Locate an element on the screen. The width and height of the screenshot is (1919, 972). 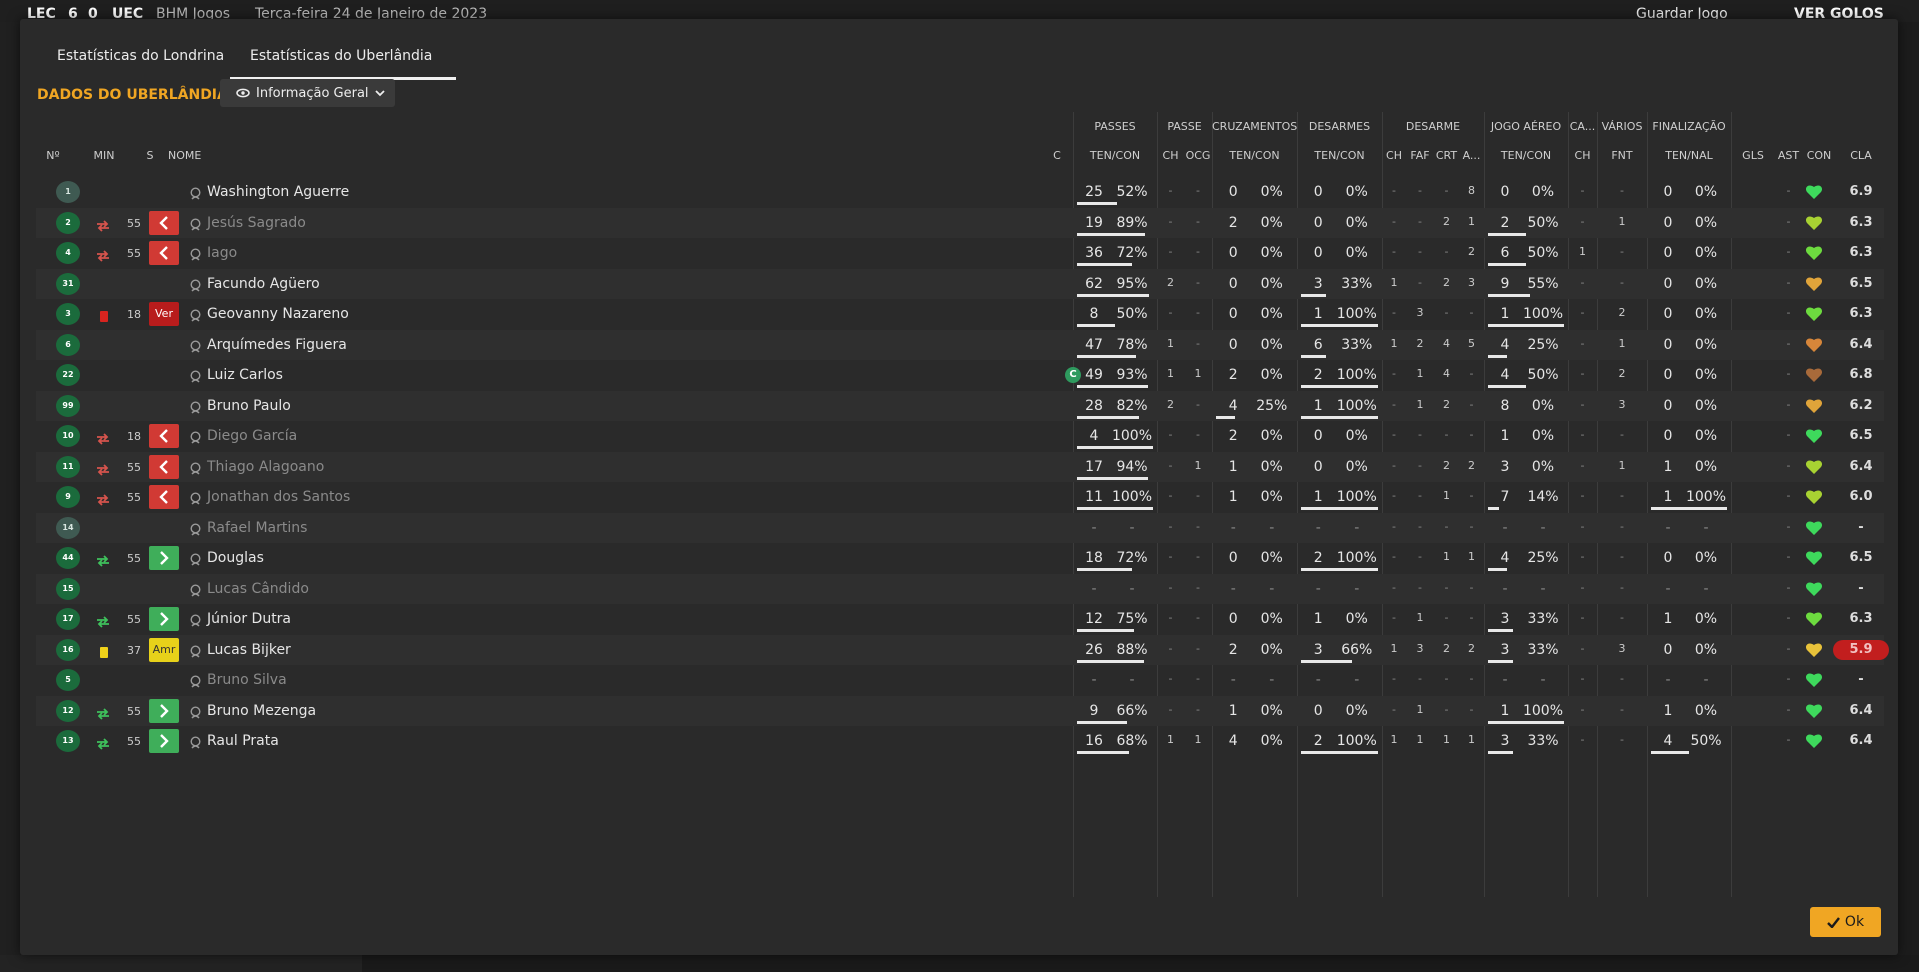
column-header-fin_tn: TEN/NAL is located at coordinates (1689, 155).